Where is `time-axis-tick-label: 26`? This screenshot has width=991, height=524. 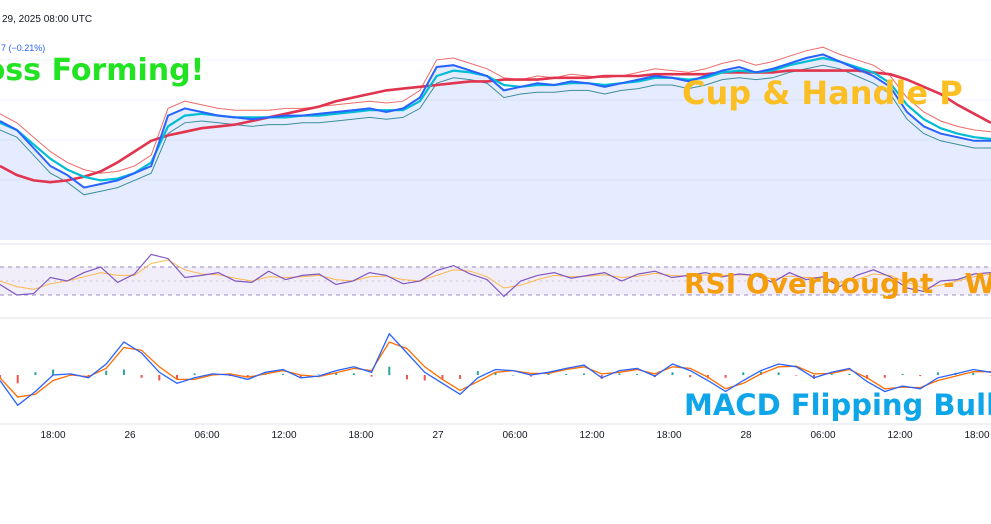 time-axis-tick-label: 26 is located at coordinates (130, 435).